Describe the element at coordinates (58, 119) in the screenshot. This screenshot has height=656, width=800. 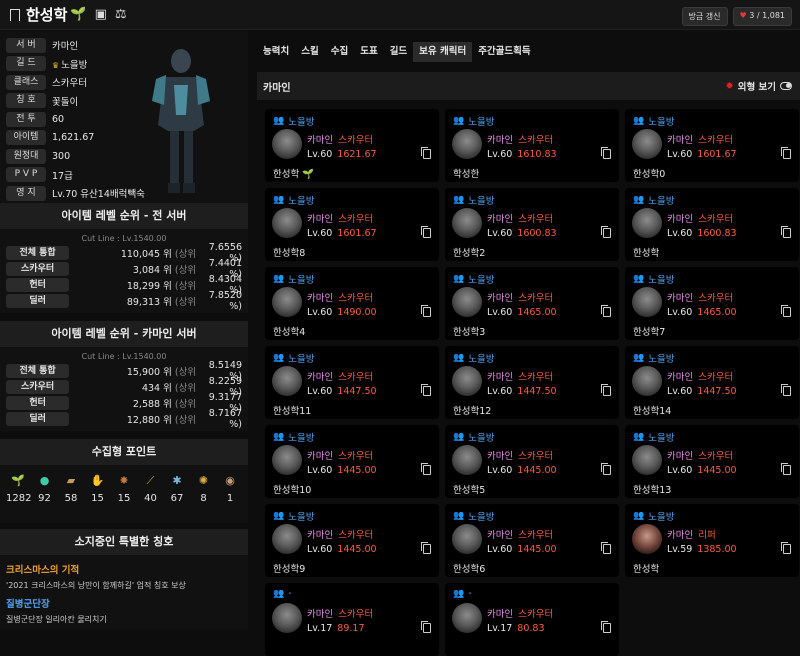
I see `profile-value: 60` at that location.